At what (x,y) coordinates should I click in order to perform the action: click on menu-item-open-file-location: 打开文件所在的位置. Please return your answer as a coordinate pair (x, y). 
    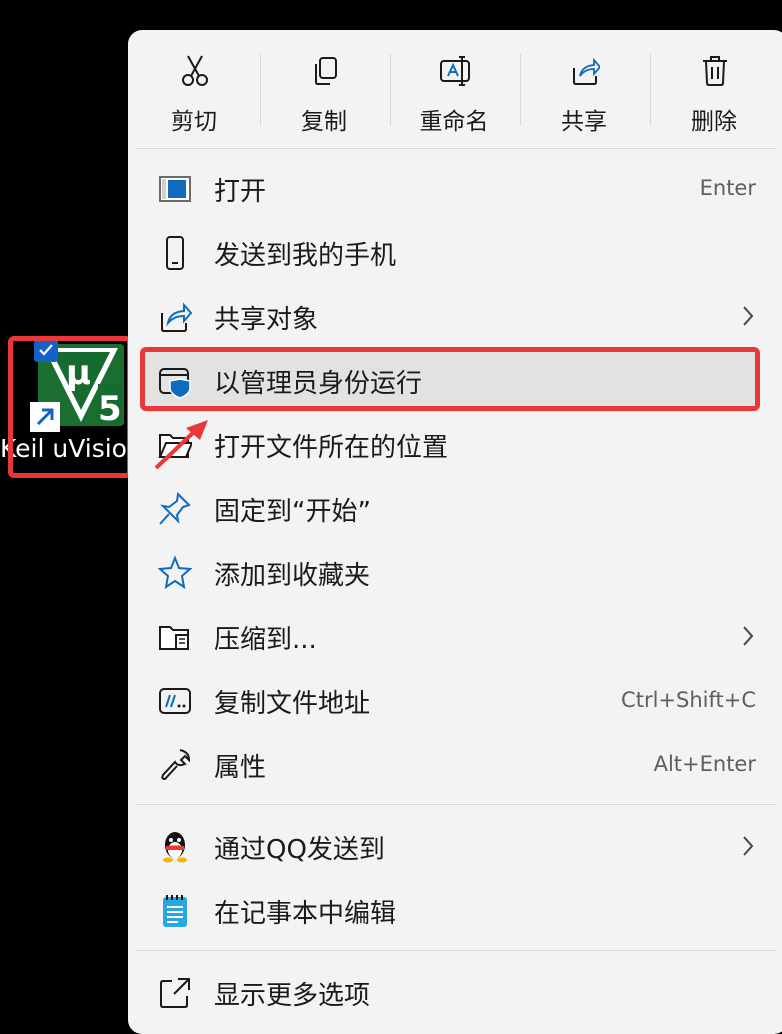
    Looking at the image, I should click on (449, 445).